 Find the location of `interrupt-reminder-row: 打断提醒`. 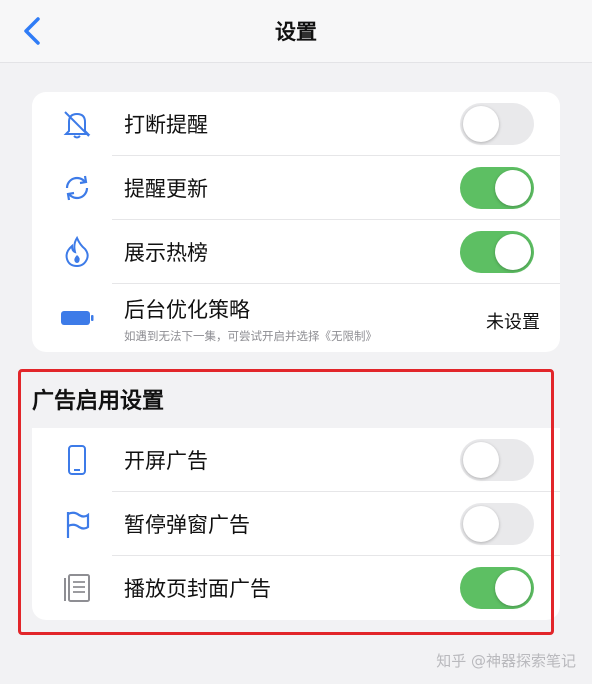

interrupt-reminder-row: 打断提醒 is located at coordinates (296, 124).